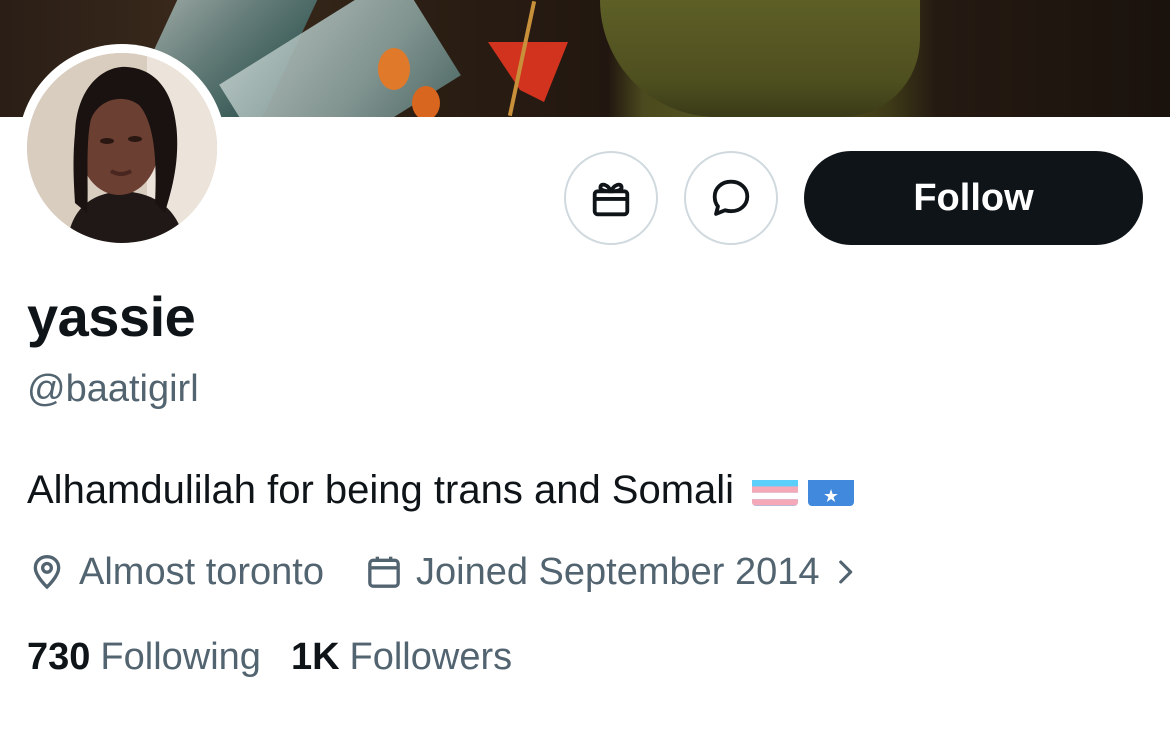  What do you see at coordinates (315, 656) in the screenshot?
I see `followers-count: 1K` at bounding box center [315, 656].